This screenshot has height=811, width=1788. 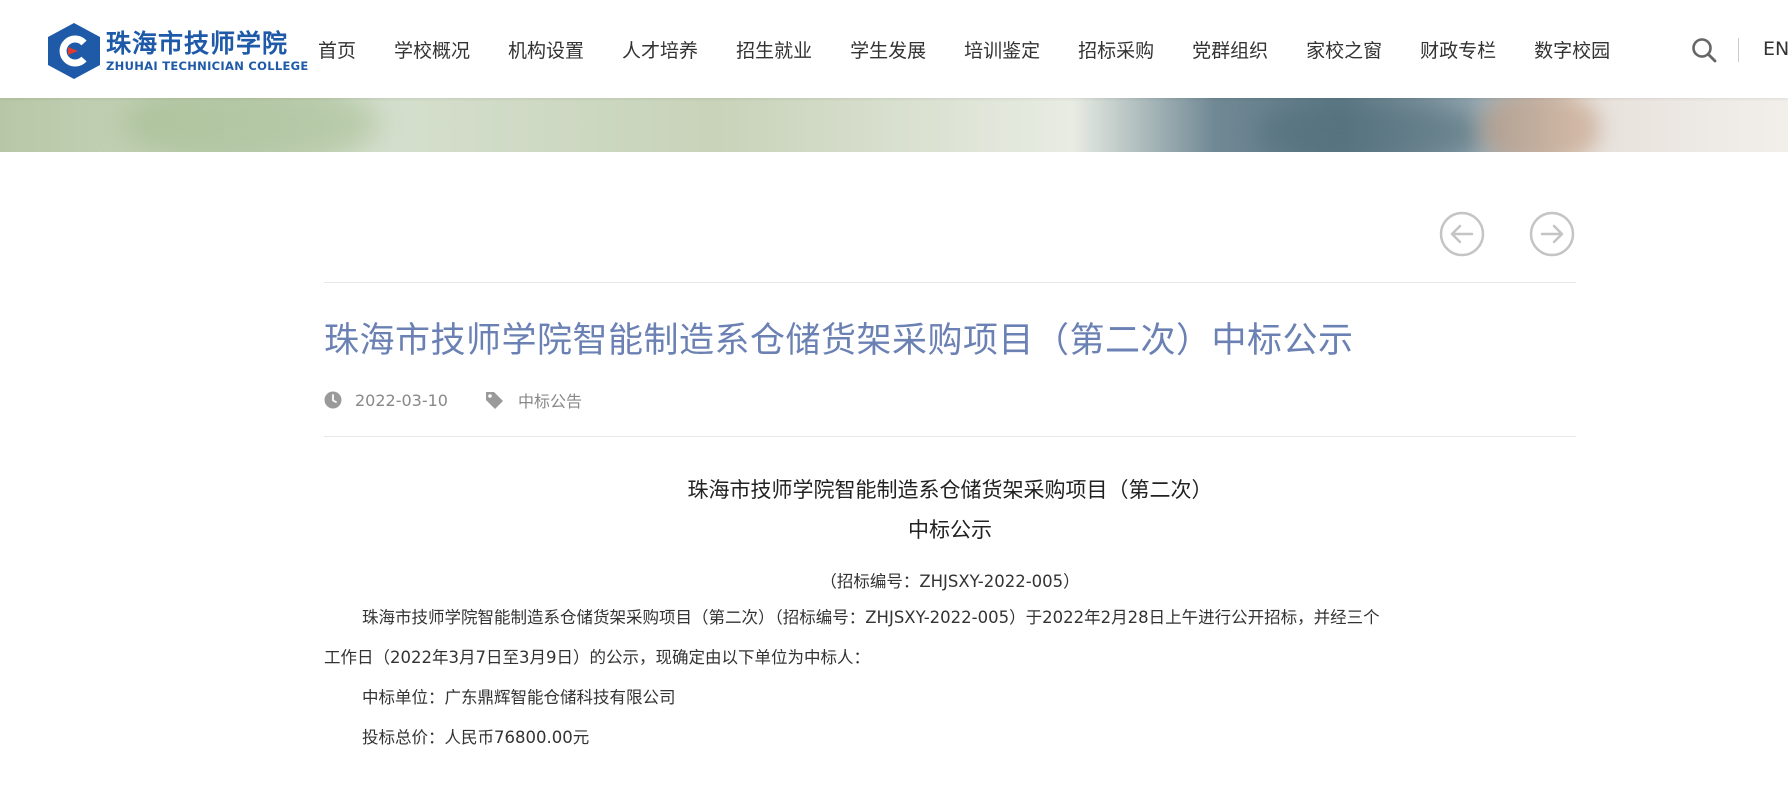 What do you see at coordinates (546, 49) in the screenshot?
I see `nav-item-organization: 机构设置` at bounding box center [546, 49].